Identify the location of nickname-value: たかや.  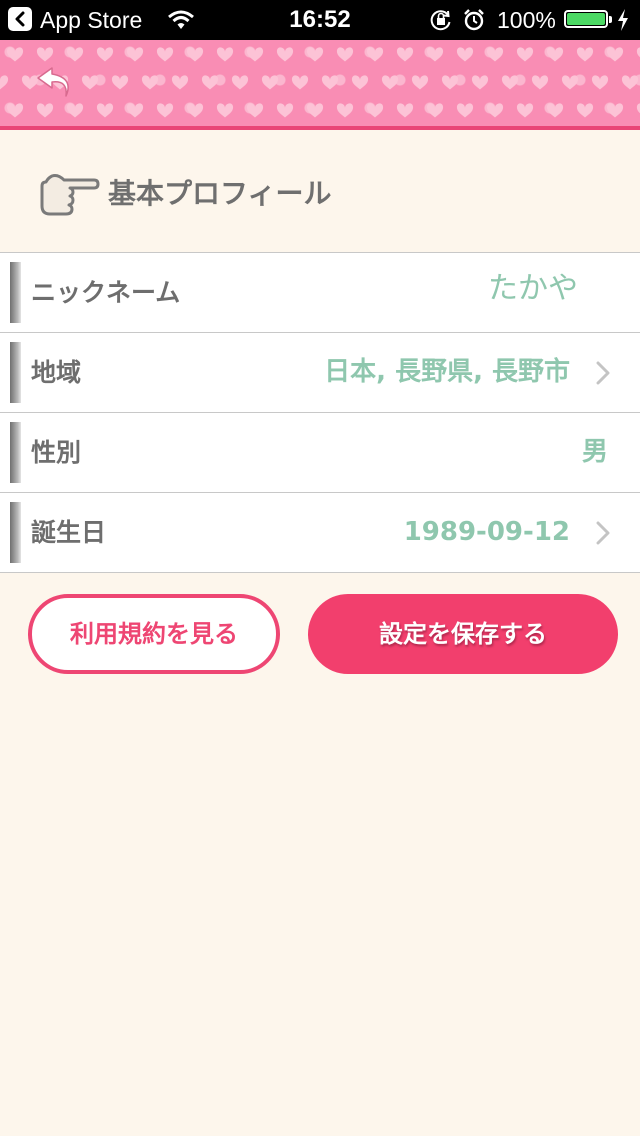
(533, 289).